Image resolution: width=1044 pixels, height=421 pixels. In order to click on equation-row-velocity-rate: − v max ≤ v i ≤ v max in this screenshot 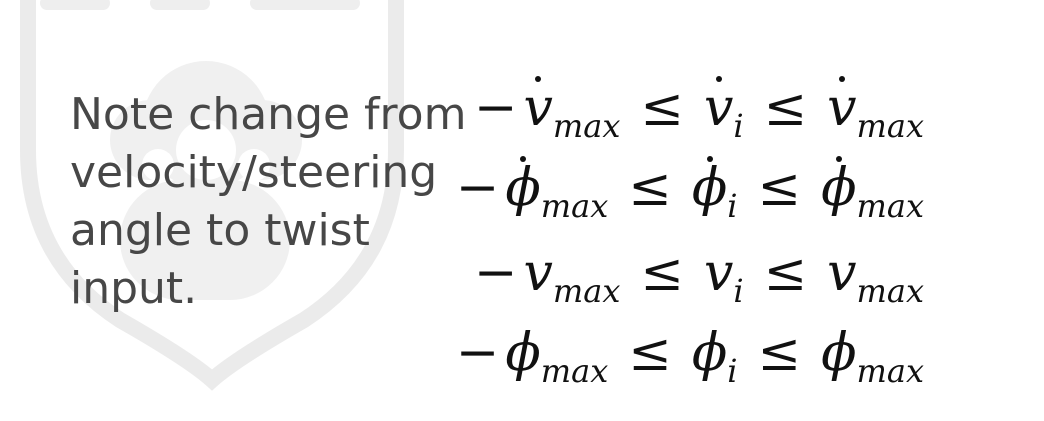, I will do `click(699, 118)`.